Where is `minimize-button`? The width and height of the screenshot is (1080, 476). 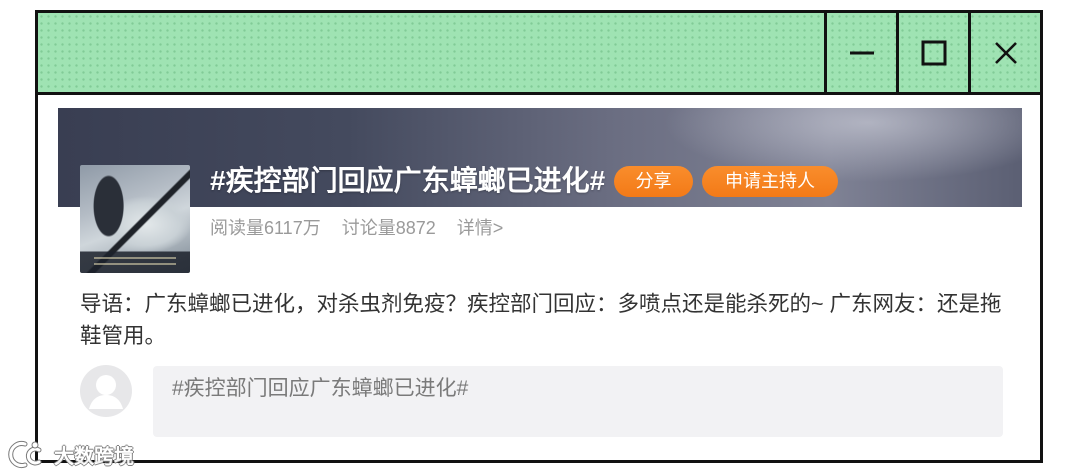
minimize-button is located at coordinates (860, 52).